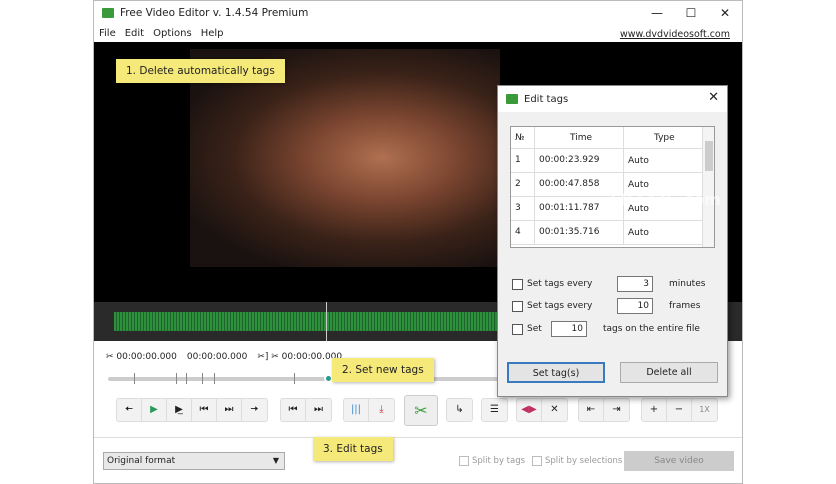 Image resolution: width=836 pixels, height=484 pixels. Describe the element at coordinates (212, 33) in the screenshot. I see `menu-help: Help` at that location.